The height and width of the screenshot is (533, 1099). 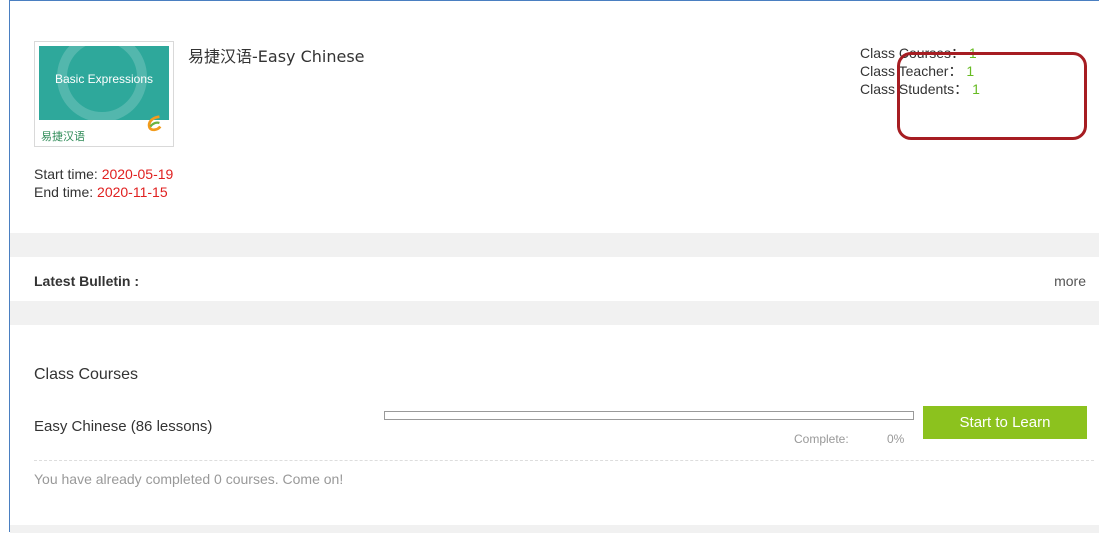 I want to click on start-time: Start time: 2020-05-19, so click(x=103, y=174).